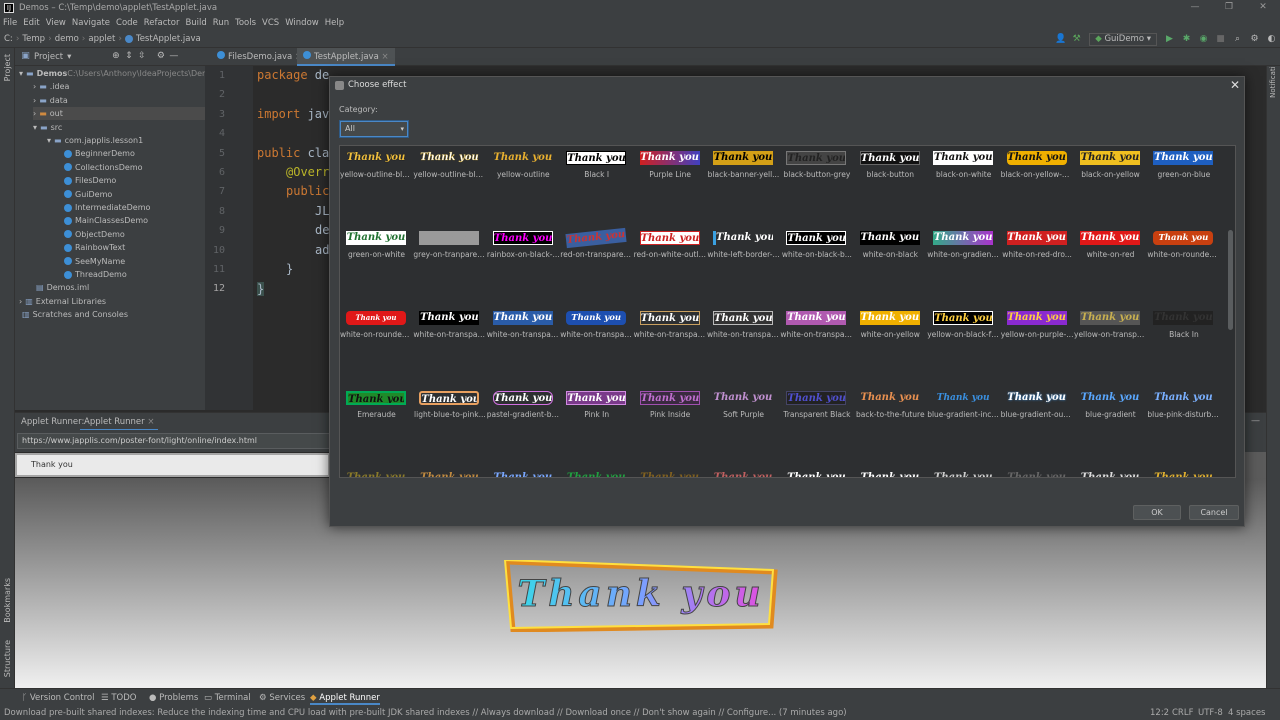  What do you see at coordinates (195, 23) in the screenshot?
I see `menu-build: Build` at bounding box center [195, 23].